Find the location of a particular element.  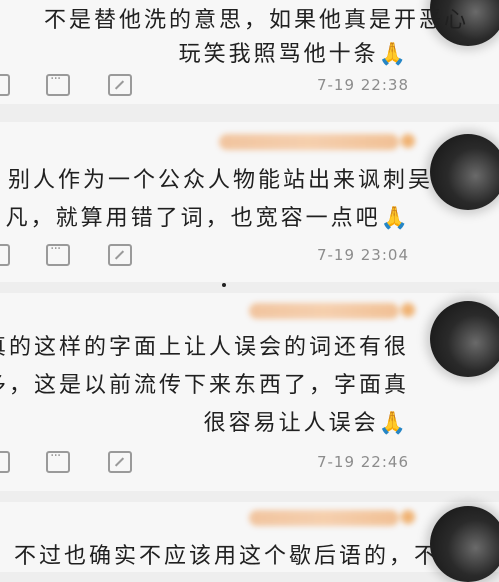

comment-text-line: 不是替他洗的意思，如果他真是开恶心 is located at coordinates (256, 20).